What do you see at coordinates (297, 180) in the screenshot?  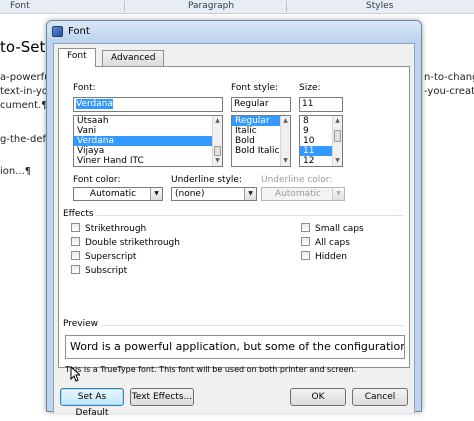 I see `underline-color-label: Underline color:` at bounding box center [297, 180].